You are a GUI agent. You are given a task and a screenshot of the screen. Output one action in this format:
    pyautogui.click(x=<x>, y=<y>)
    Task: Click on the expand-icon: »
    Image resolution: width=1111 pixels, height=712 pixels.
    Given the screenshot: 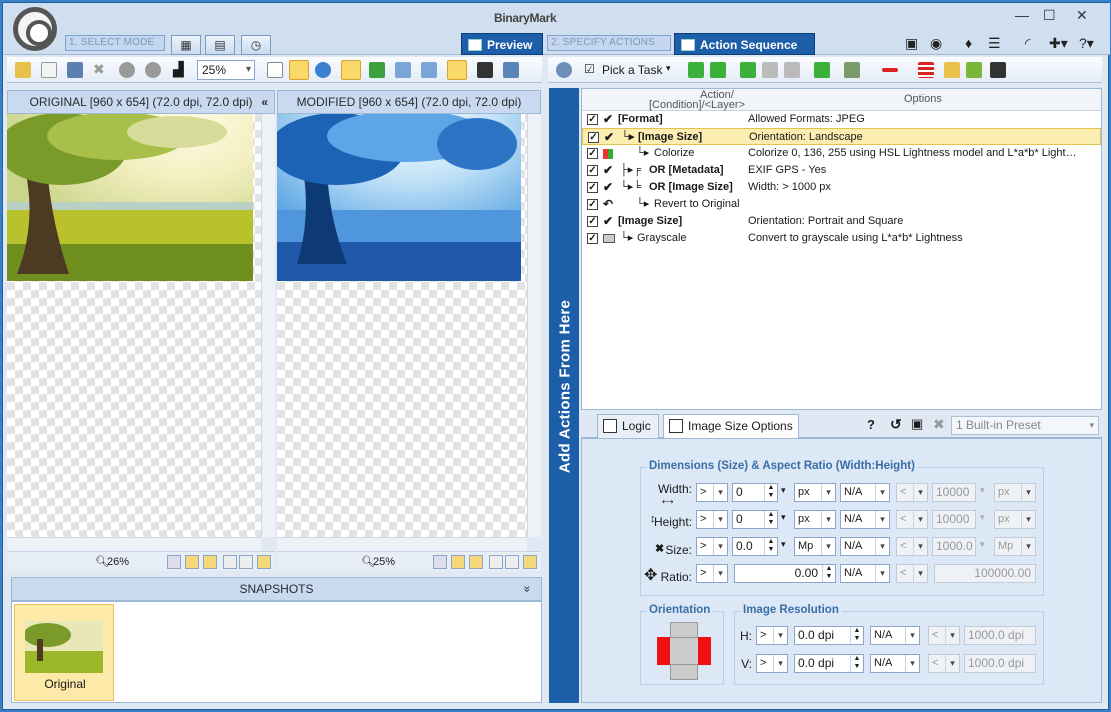 What is the action you would take?
    pyautogui.click(x=528, y=589)
    